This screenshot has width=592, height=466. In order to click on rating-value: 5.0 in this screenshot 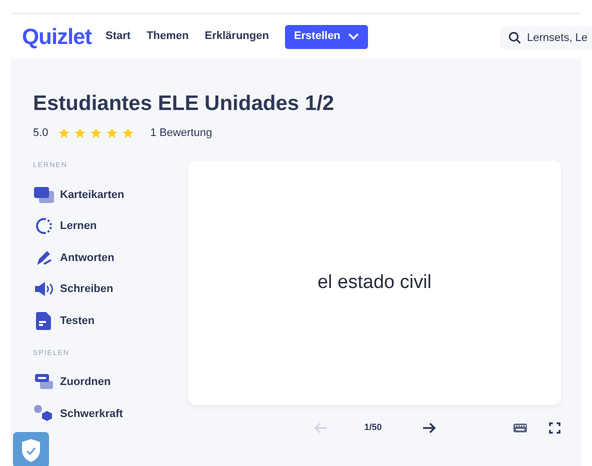, I will do `click(40, 133)`.